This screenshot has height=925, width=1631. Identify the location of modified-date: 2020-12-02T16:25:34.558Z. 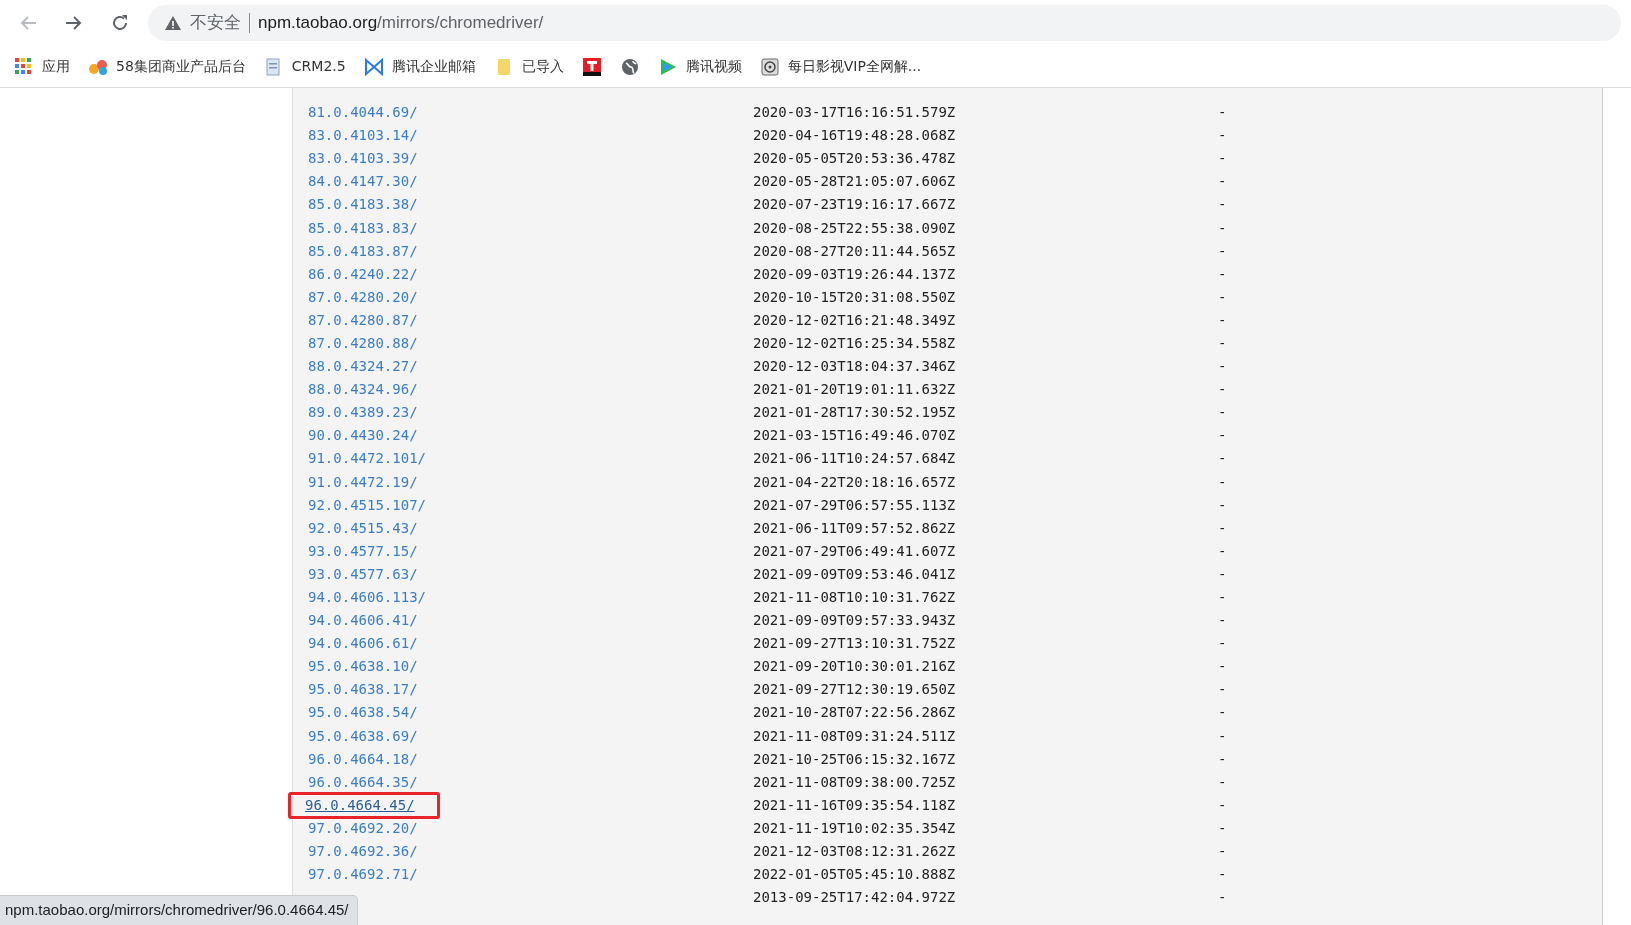
(854, 343).